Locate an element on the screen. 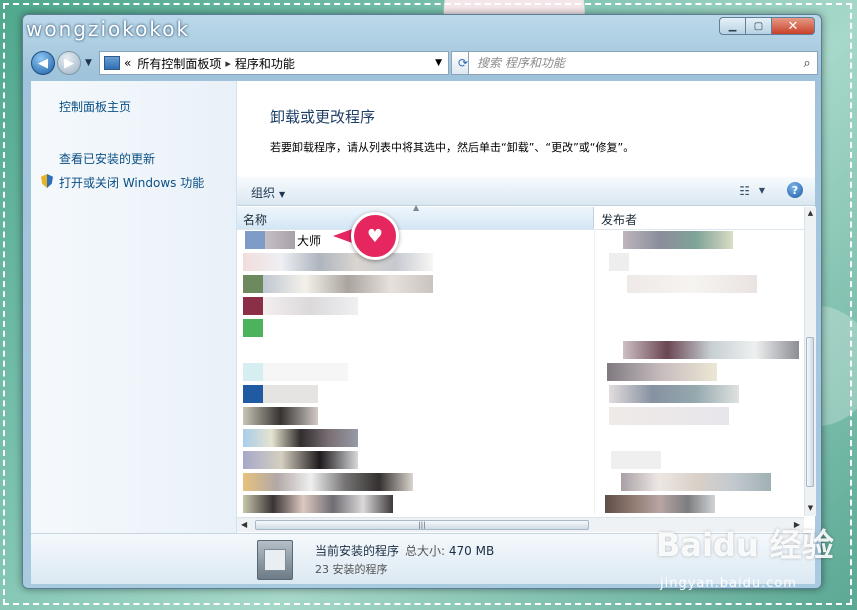  scroll-down-icon: ▼ is located at coordinates (810, 509).